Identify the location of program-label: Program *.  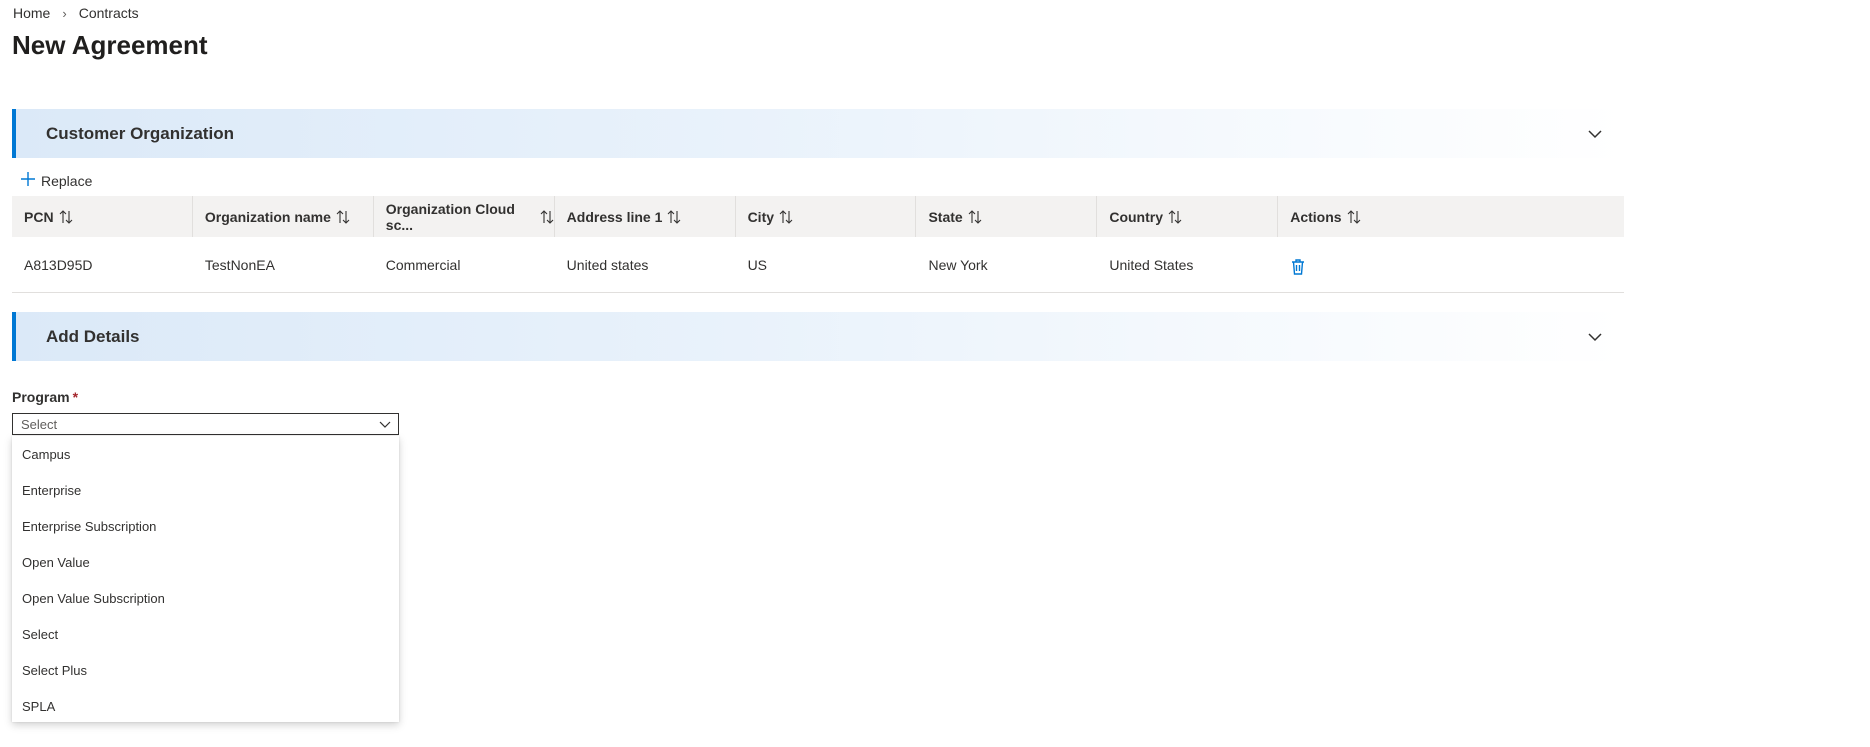
(45, 397).